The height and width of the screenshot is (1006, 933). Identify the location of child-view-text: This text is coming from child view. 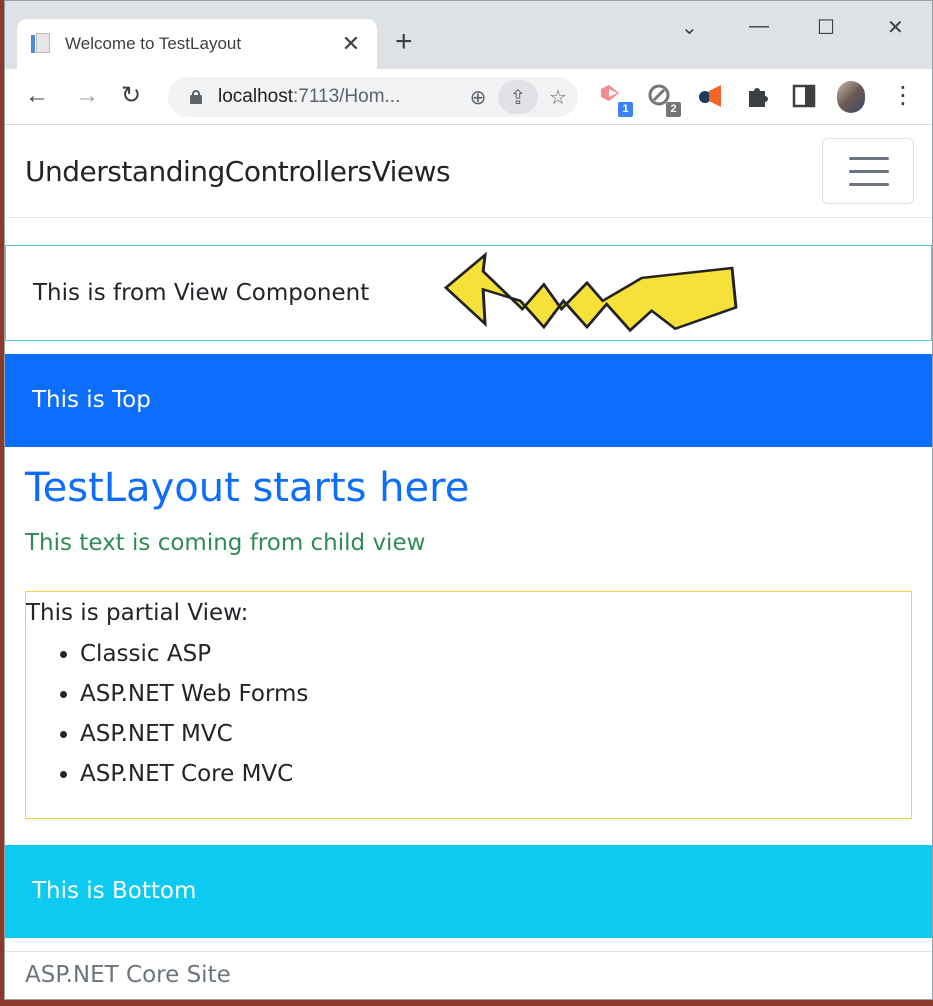
(225, 543).